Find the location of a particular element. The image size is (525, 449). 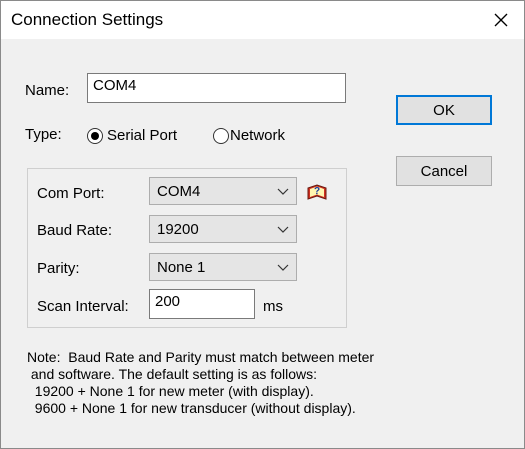

baud-rate-label: Baud Rate: is located at coordinates (75, 230).